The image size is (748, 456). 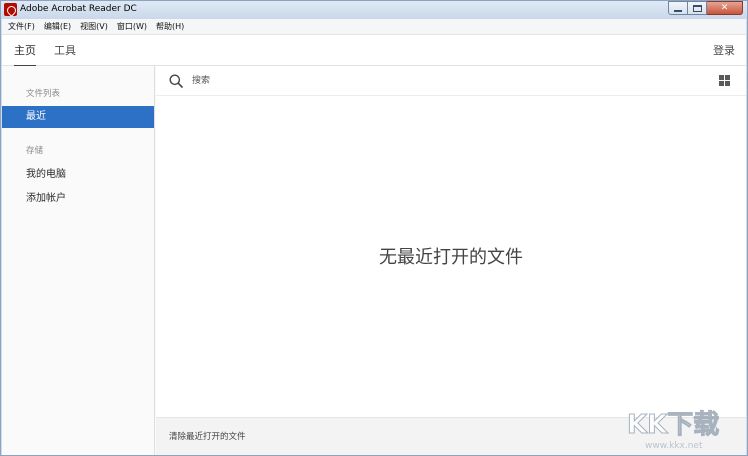 I want to click on sidebar-item-add-account: 添加帐户, so click(x=78, y=199).